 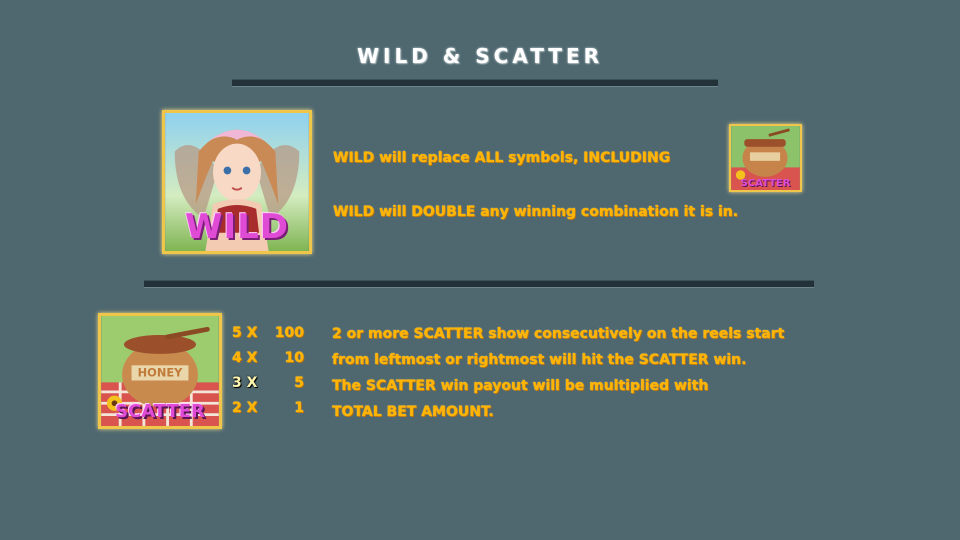 What do you see at coordinates (160, 411) in the screenshot?
I see `scatter-label: SCATTER` at bounding box center [160, 411].